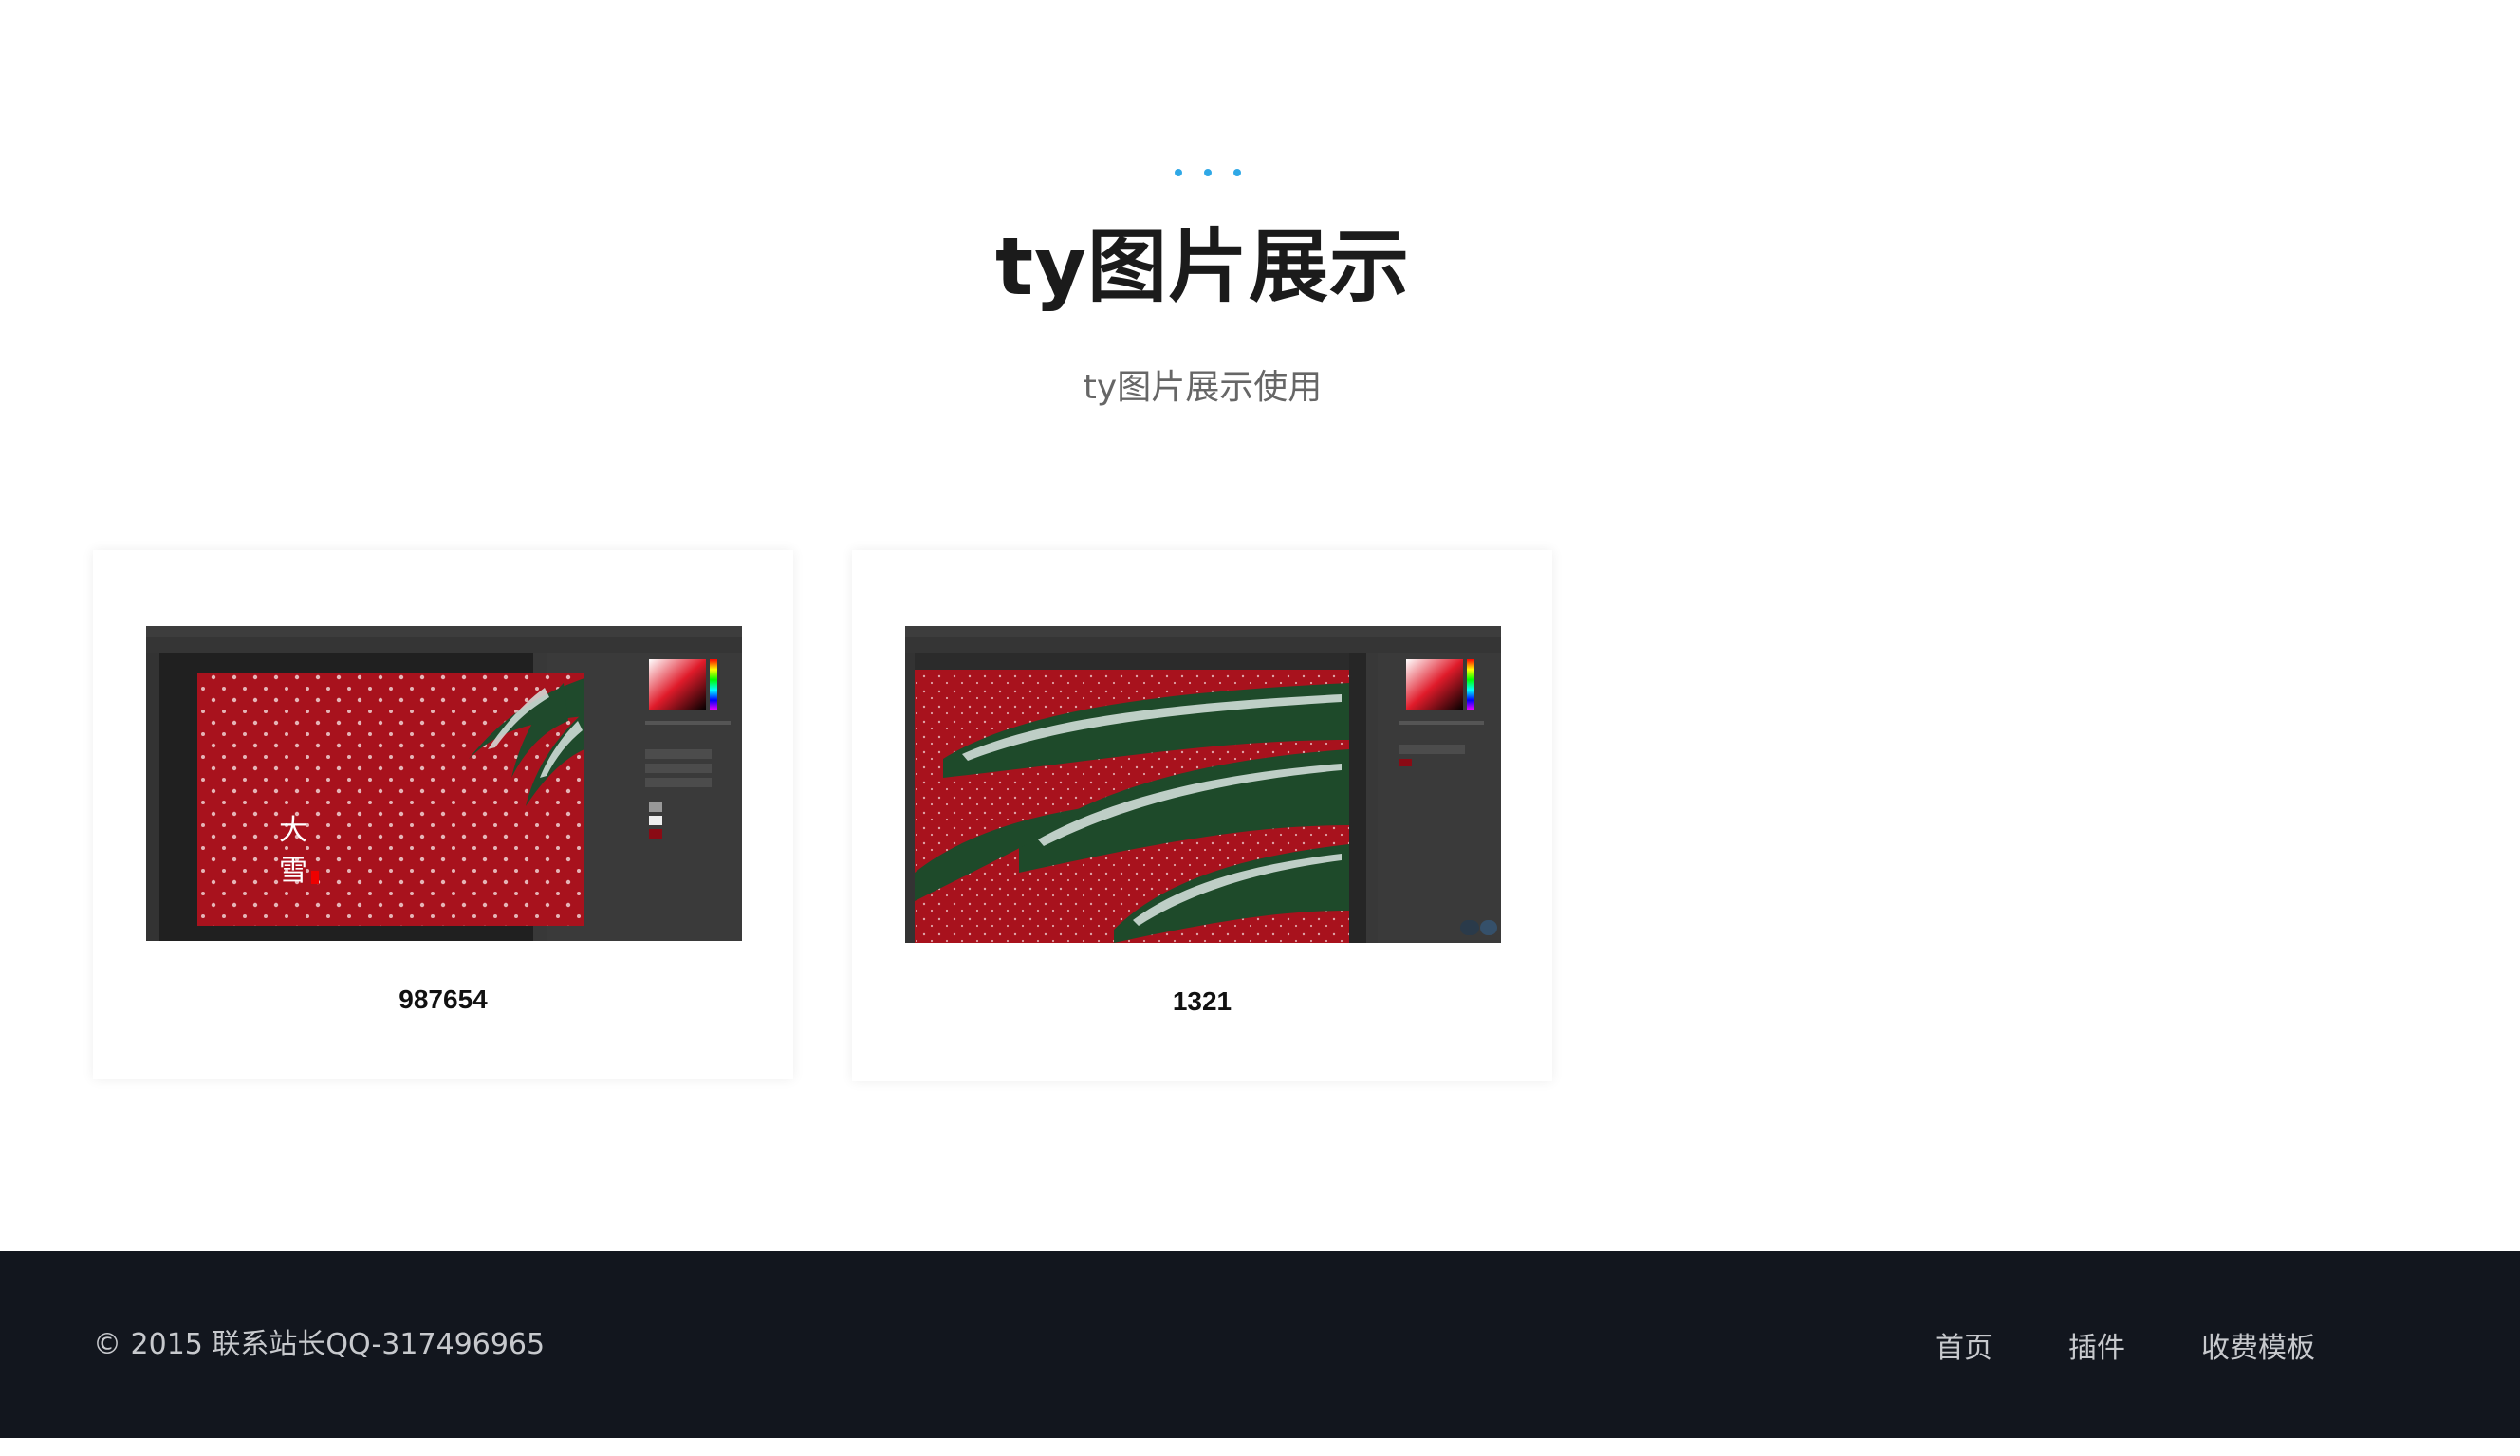 The width and height of the screenshot is (2520, 1456). What do you see at coordinates (1203, 266) in the screenshot?
I see `page-title: ty图片展示` at bounding box center [1203, 266].